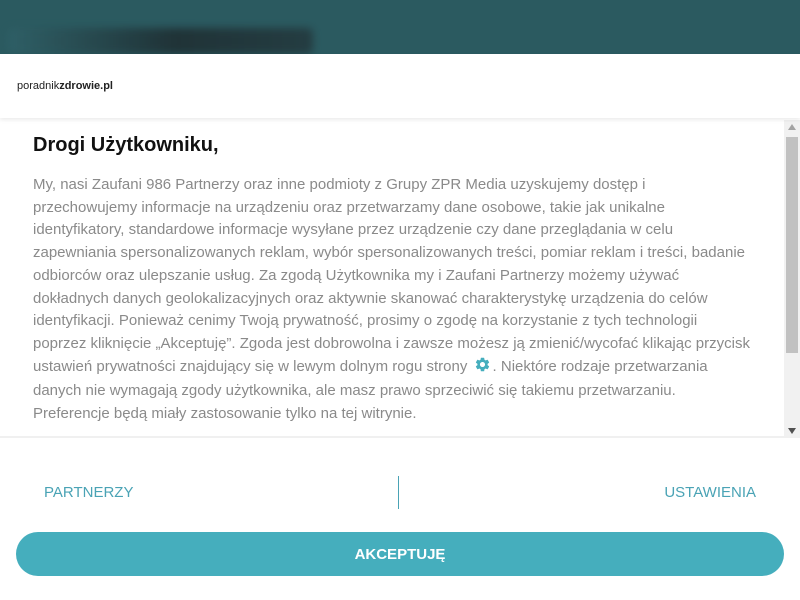 This screenshot has width=800, height=600. I want to click on background-blurred-logo, so click(160, 41).